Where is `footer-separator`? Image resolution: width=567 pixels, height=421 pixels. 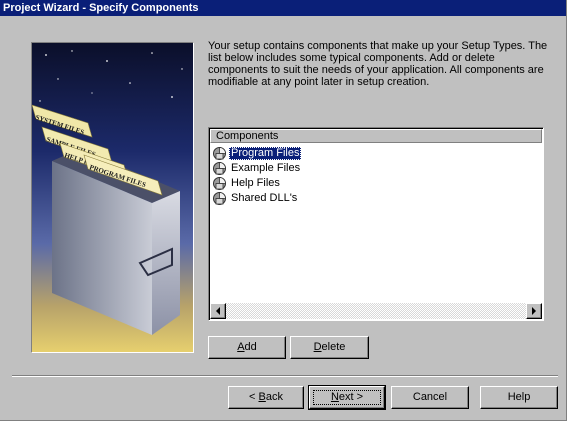
footer-separator is located at coordinates (285, 376).